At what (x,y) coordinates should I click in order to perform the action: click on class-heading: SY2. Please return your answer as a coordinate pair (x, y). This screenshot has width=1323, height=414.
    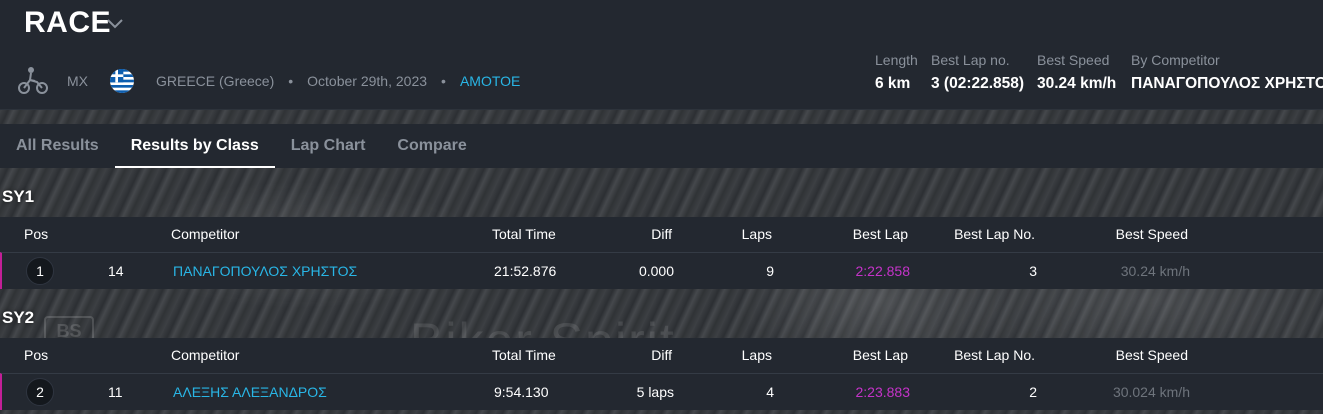
    Looking at the image, I should click on (18, 317).